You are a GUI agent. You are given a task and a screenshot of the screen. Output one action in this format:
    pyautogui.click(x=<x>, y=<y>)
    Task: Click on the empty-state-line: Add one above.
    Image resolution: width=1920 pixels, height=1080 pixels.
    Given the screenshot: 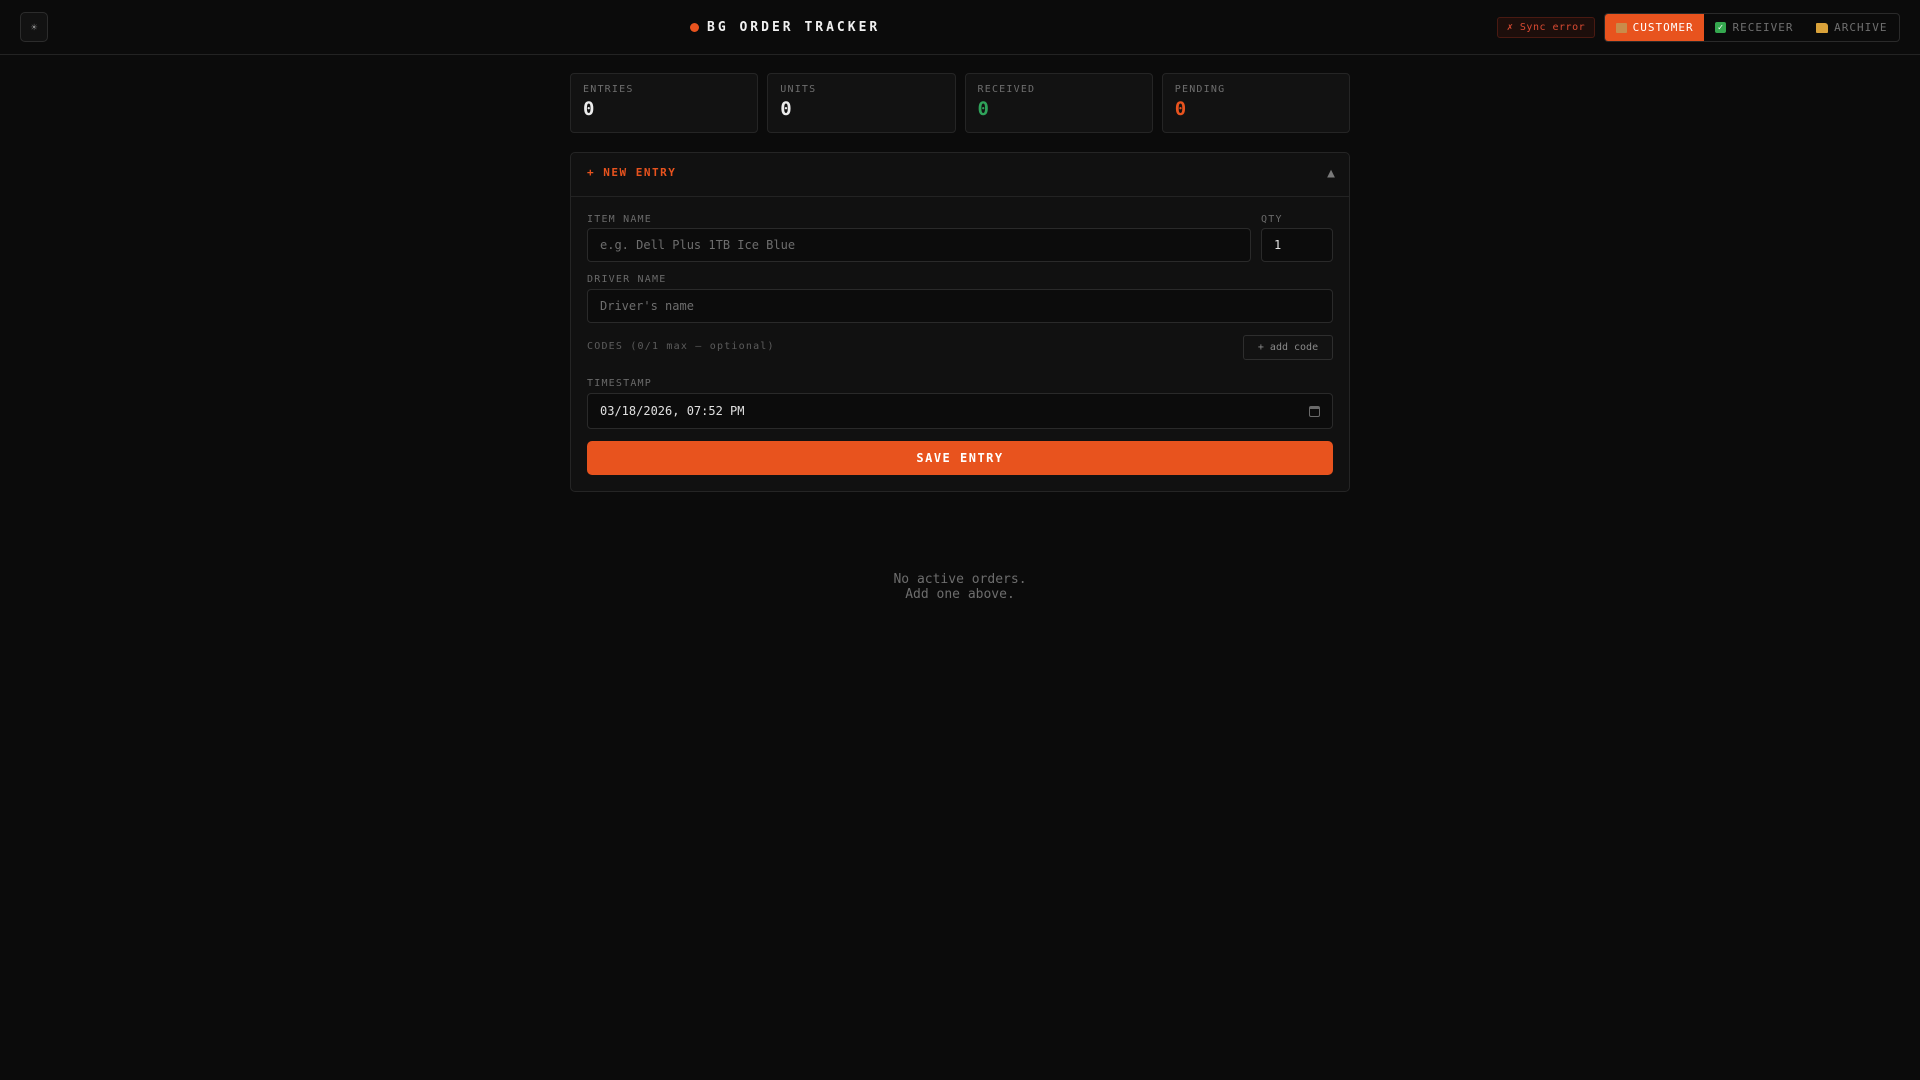 What is the action you would take?
    pyautogui.click(x=960, y=594)
    